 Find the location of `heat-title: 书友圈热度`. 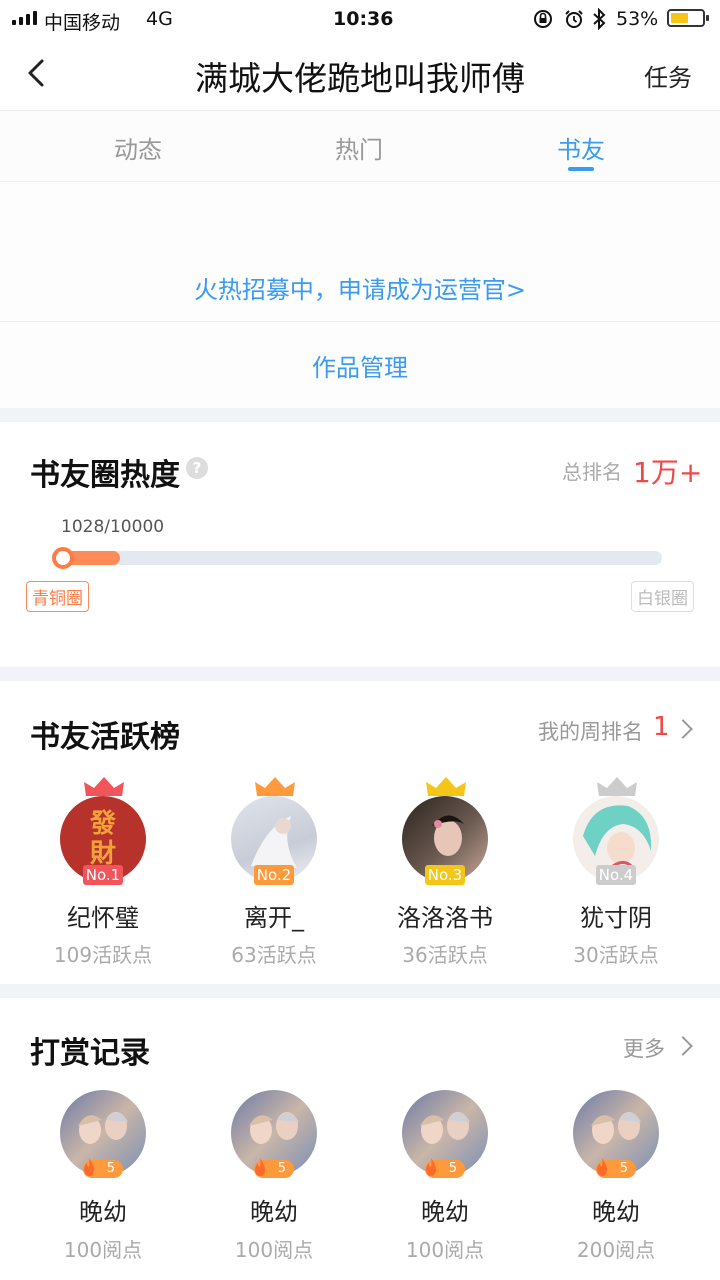

heat-title: 书友圈热度 is located at coordinates (105, 475).